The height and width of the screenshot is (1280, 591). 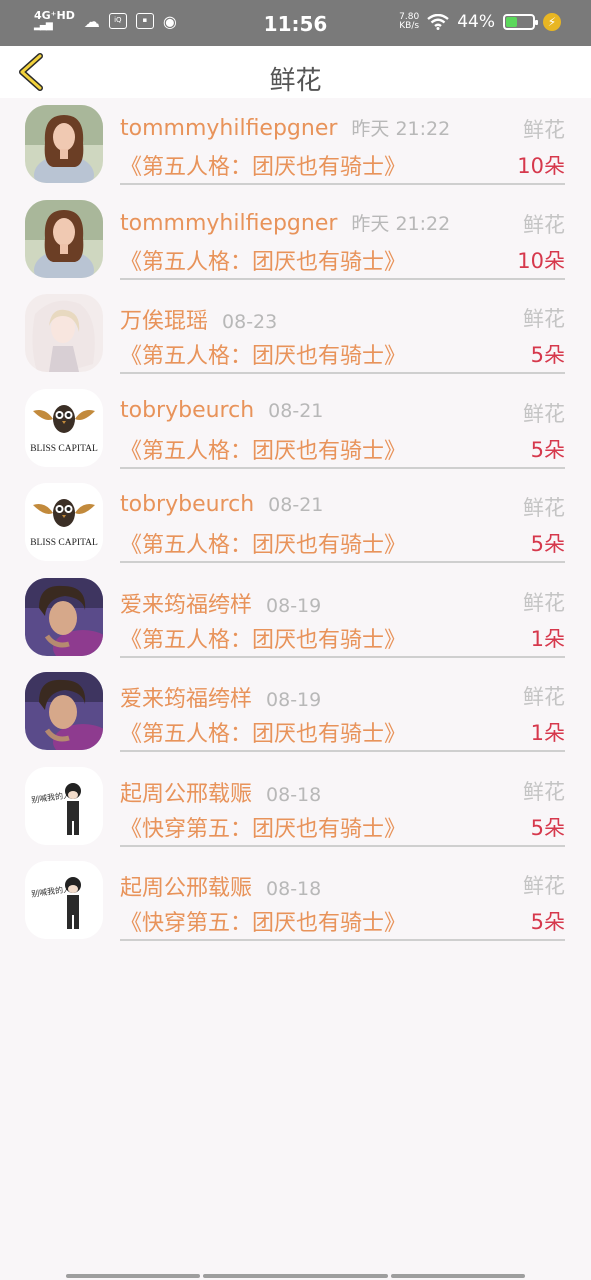 I want to click on status-icons-right: 7.80 KB/s 44% ⚡, so click(x=480, y=22).